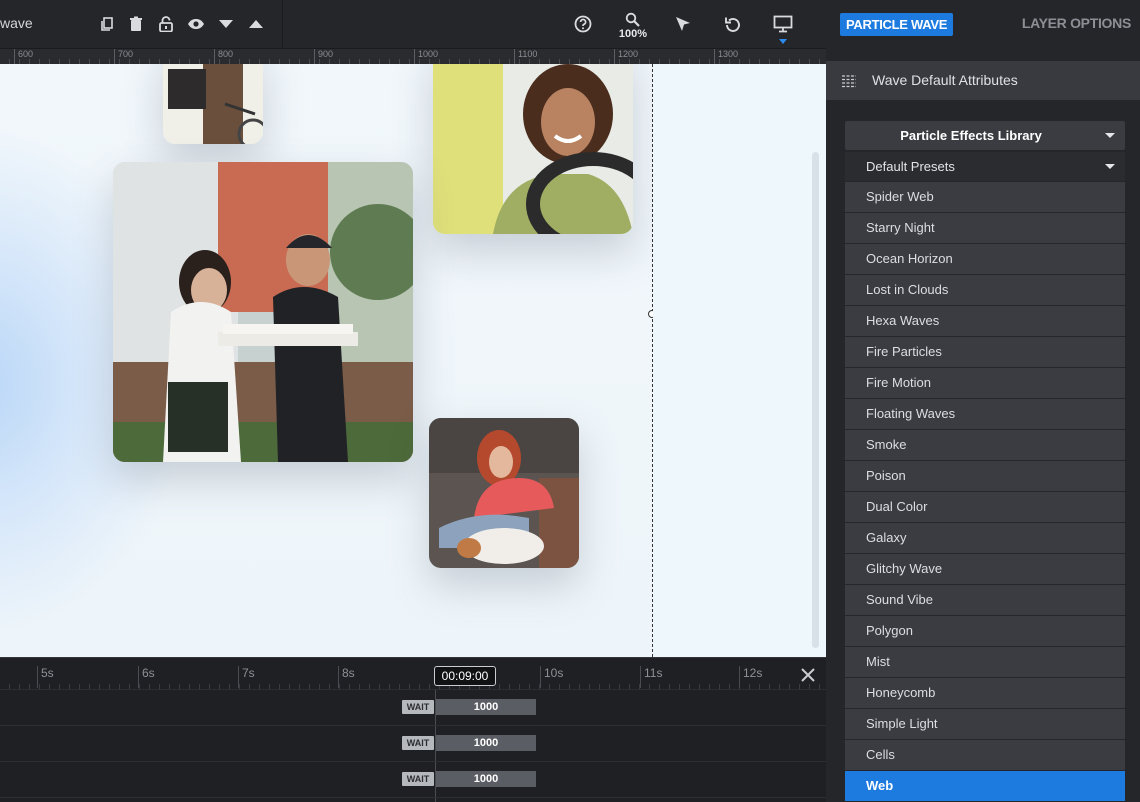  Describe the element at coordinates (985, 321) in the screenshot. I see `preset-item: Hexa Waves` at that location.